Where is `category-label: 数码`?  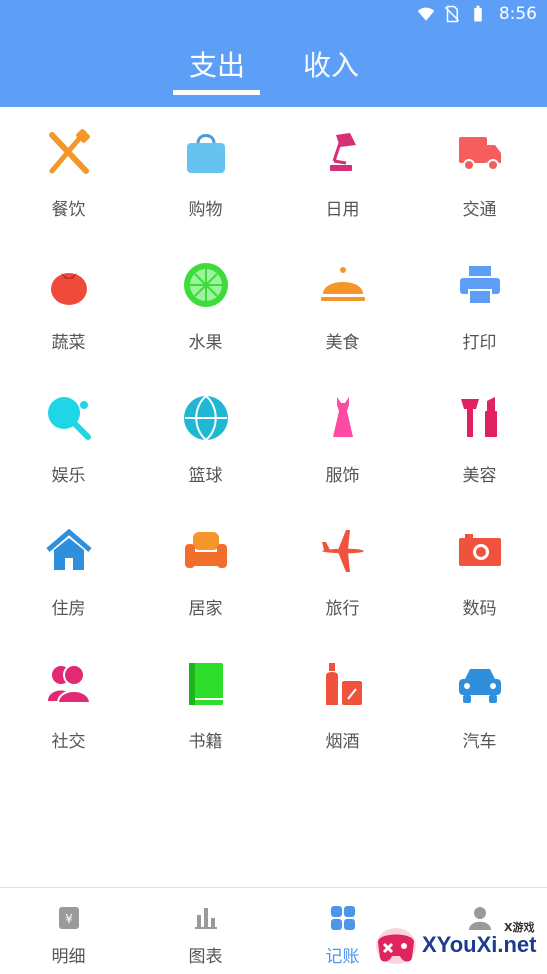 category-label: 数码 is located at coordinates (479, 609).